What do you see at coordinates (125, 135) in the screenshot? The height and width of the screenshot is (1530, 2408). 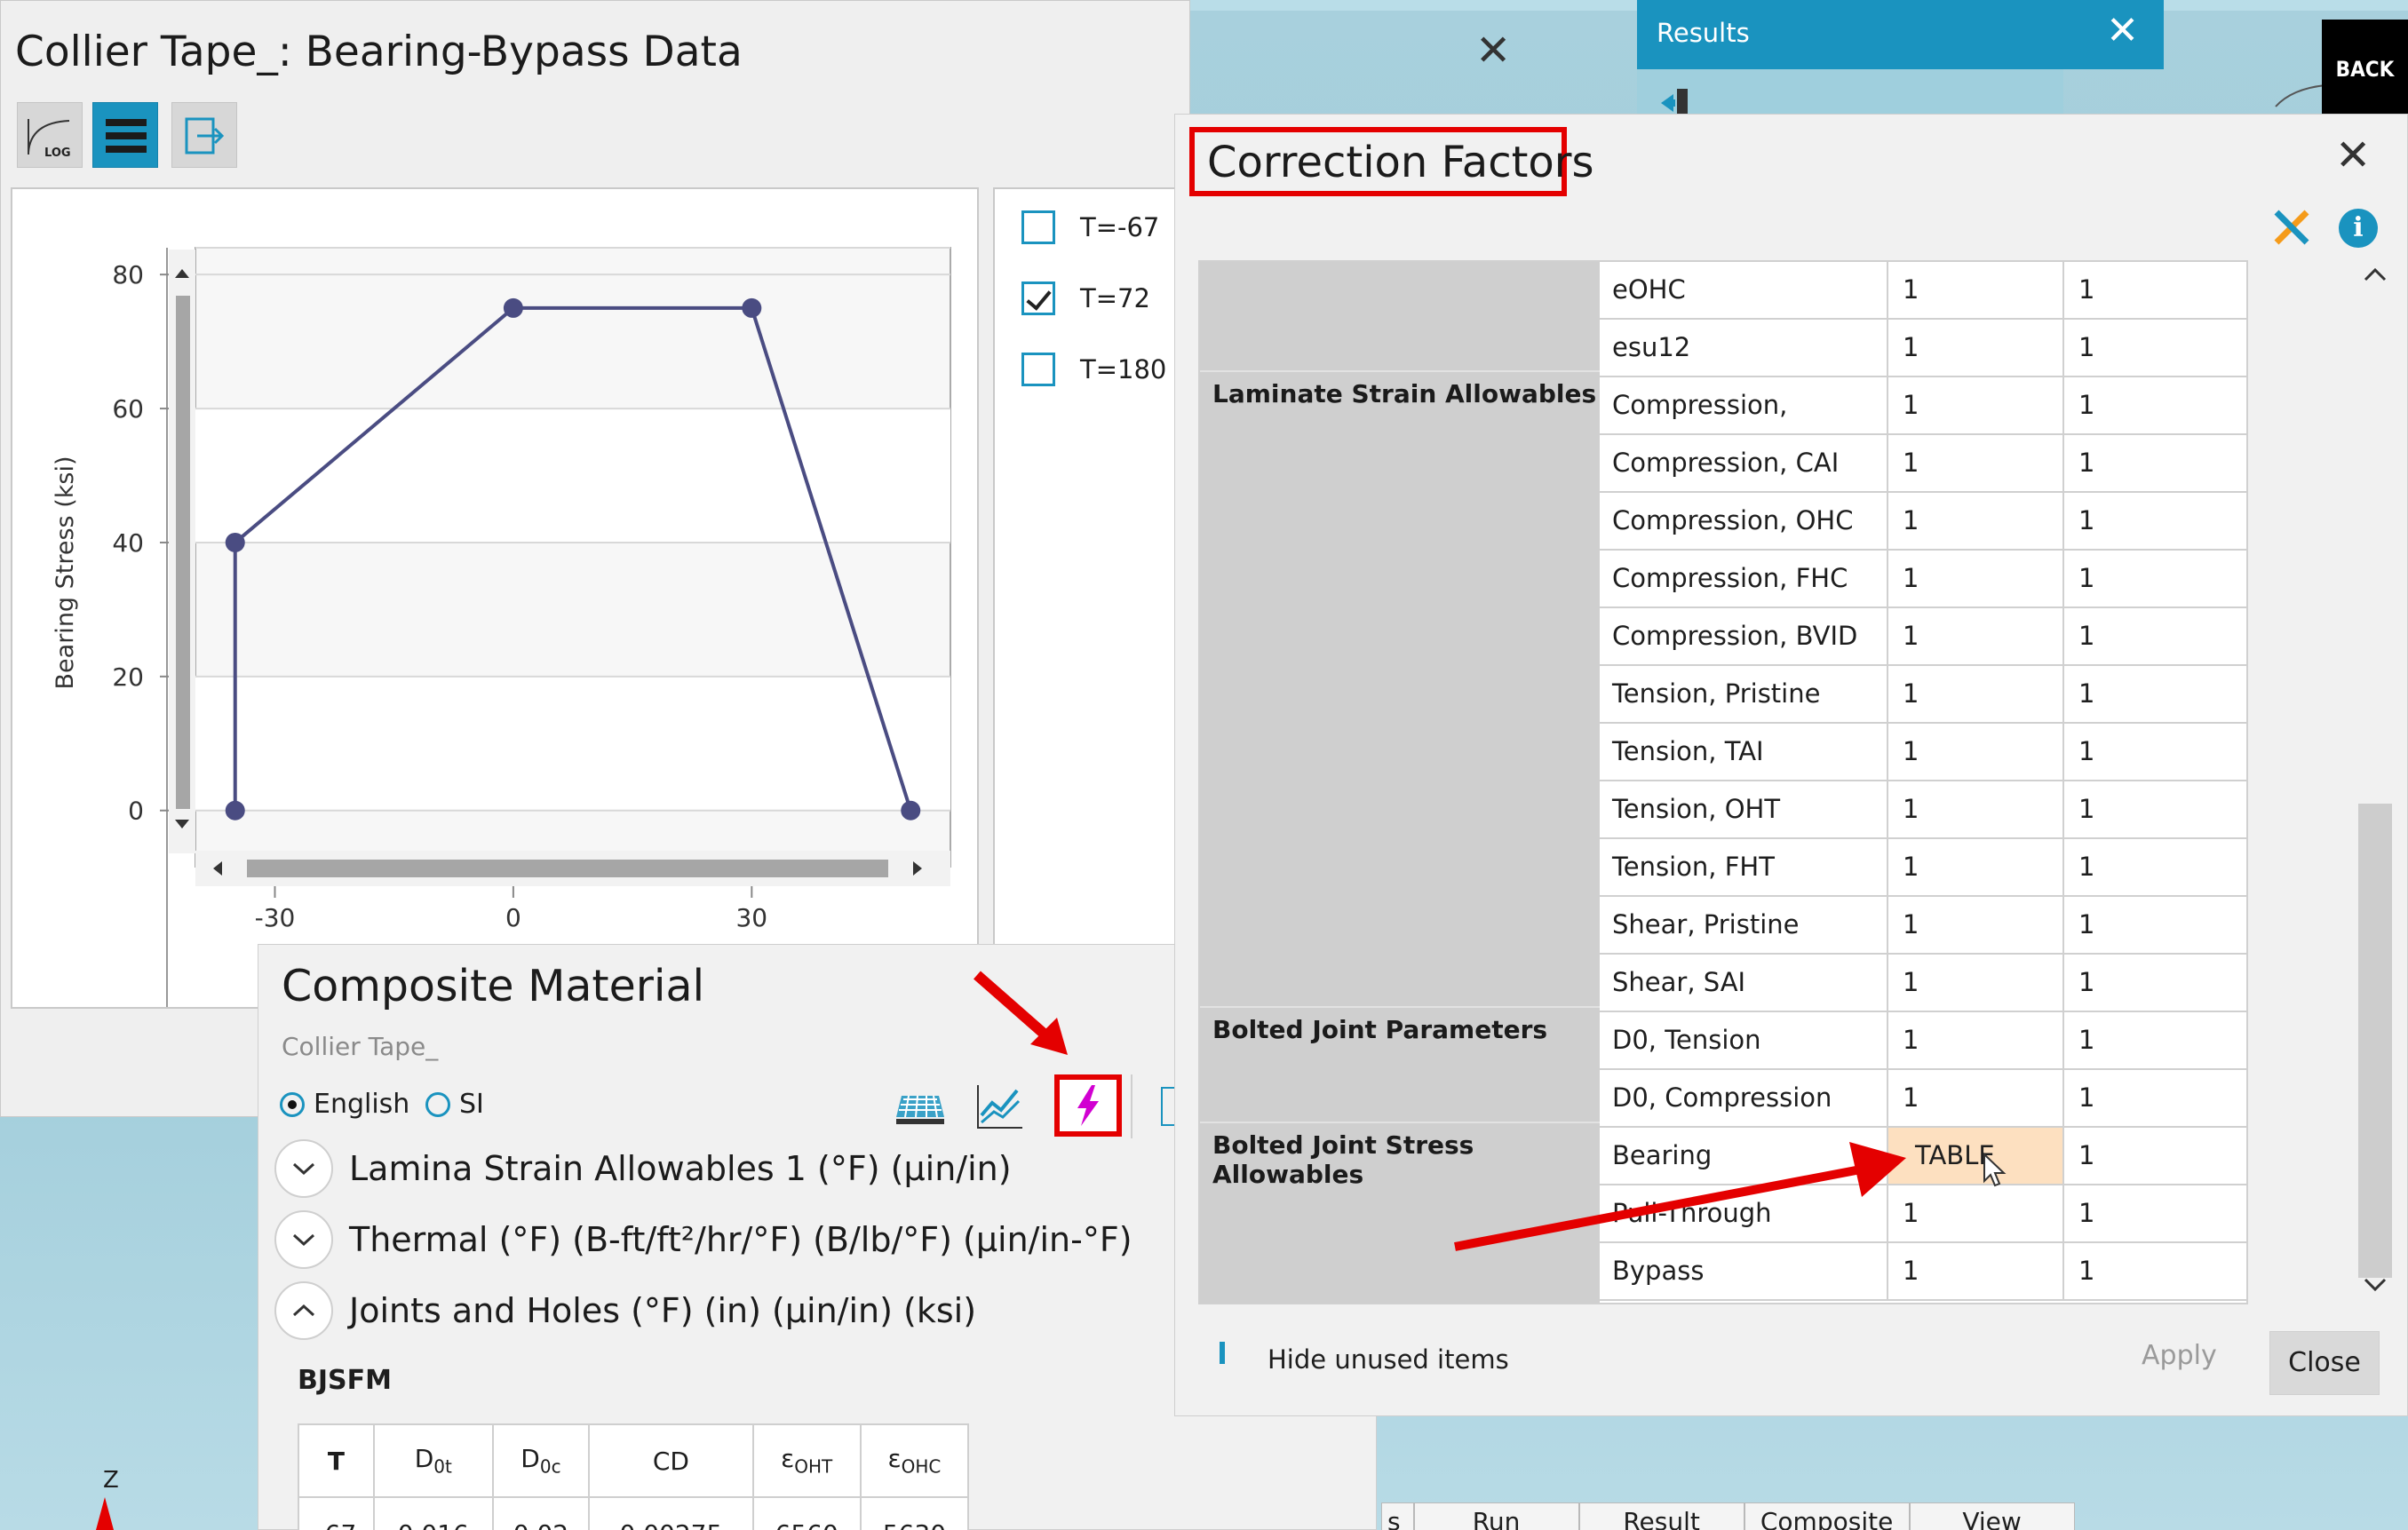 I see `list-view-button` at bounding box center [125, 135].